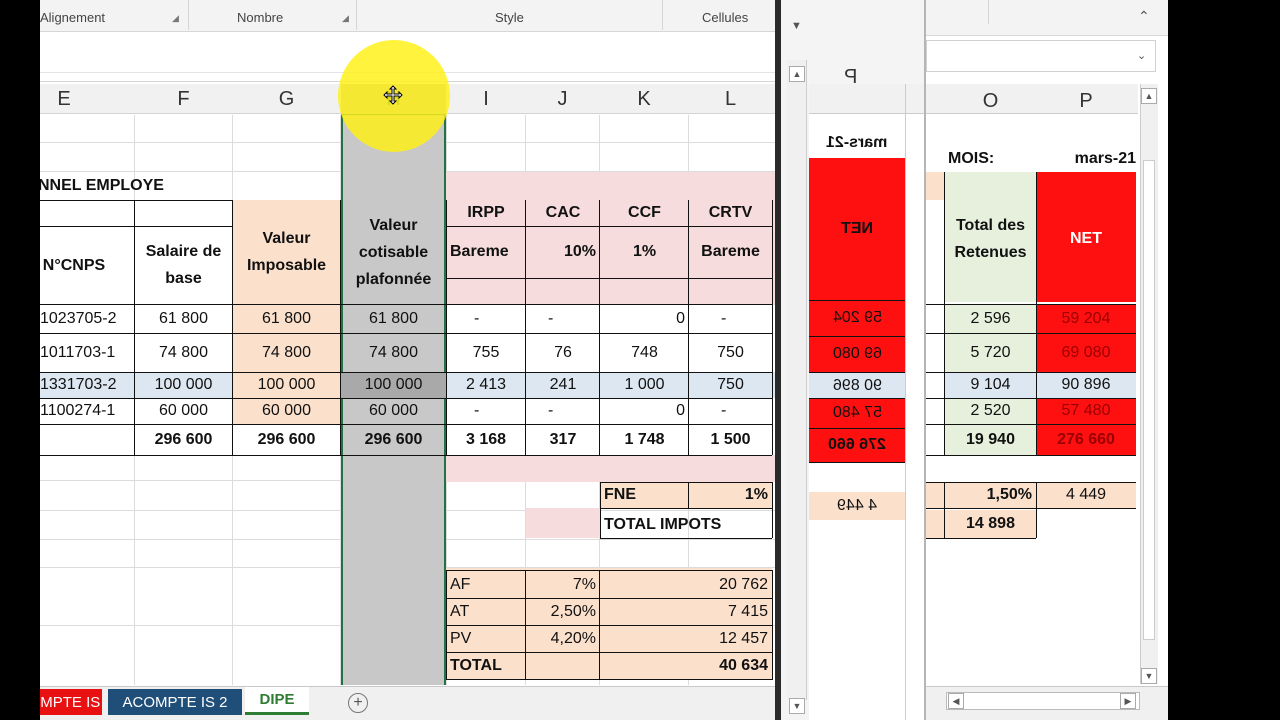 The image size is (1280, 720). I want to click on total-impots-label: TOTAL IMPOTS, so click(686, 524).